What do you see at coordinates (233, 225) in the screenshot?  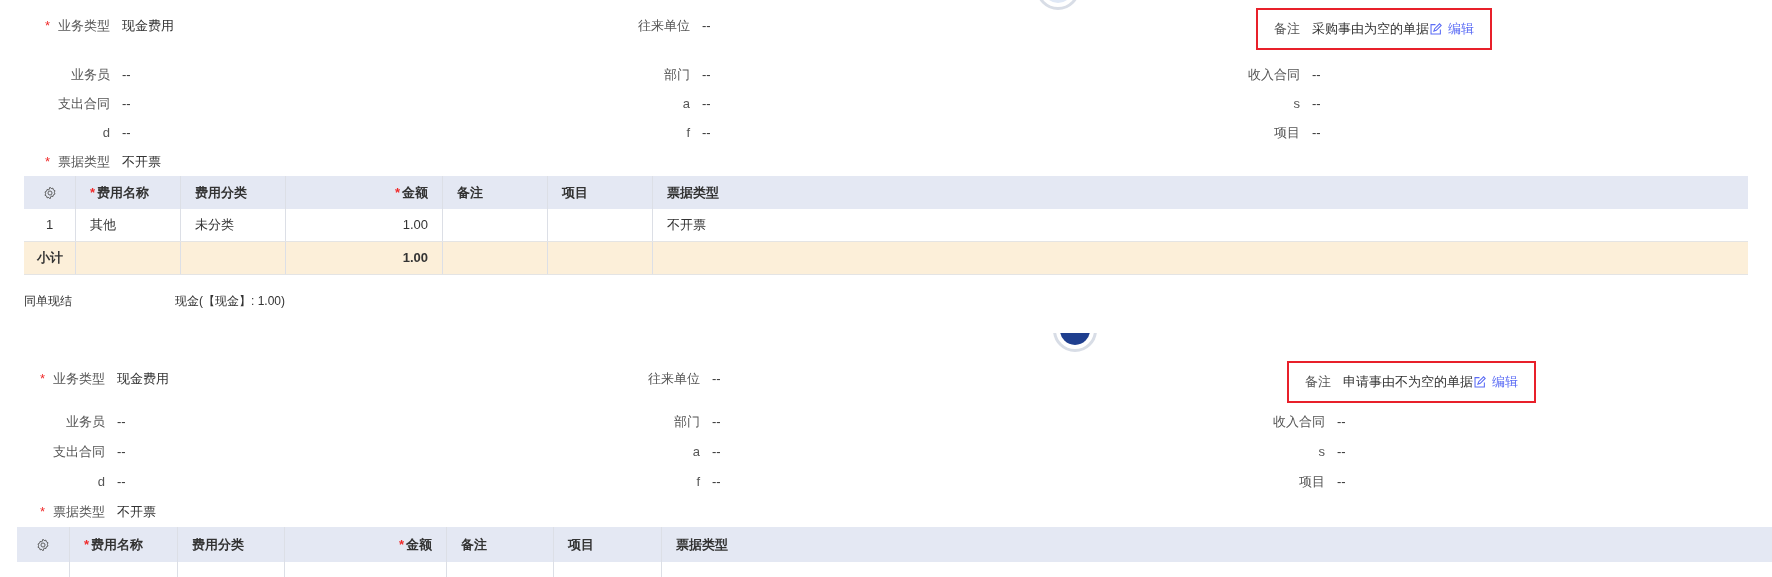 I see `table-cell: 未分类` at bounding box center [233, 225].